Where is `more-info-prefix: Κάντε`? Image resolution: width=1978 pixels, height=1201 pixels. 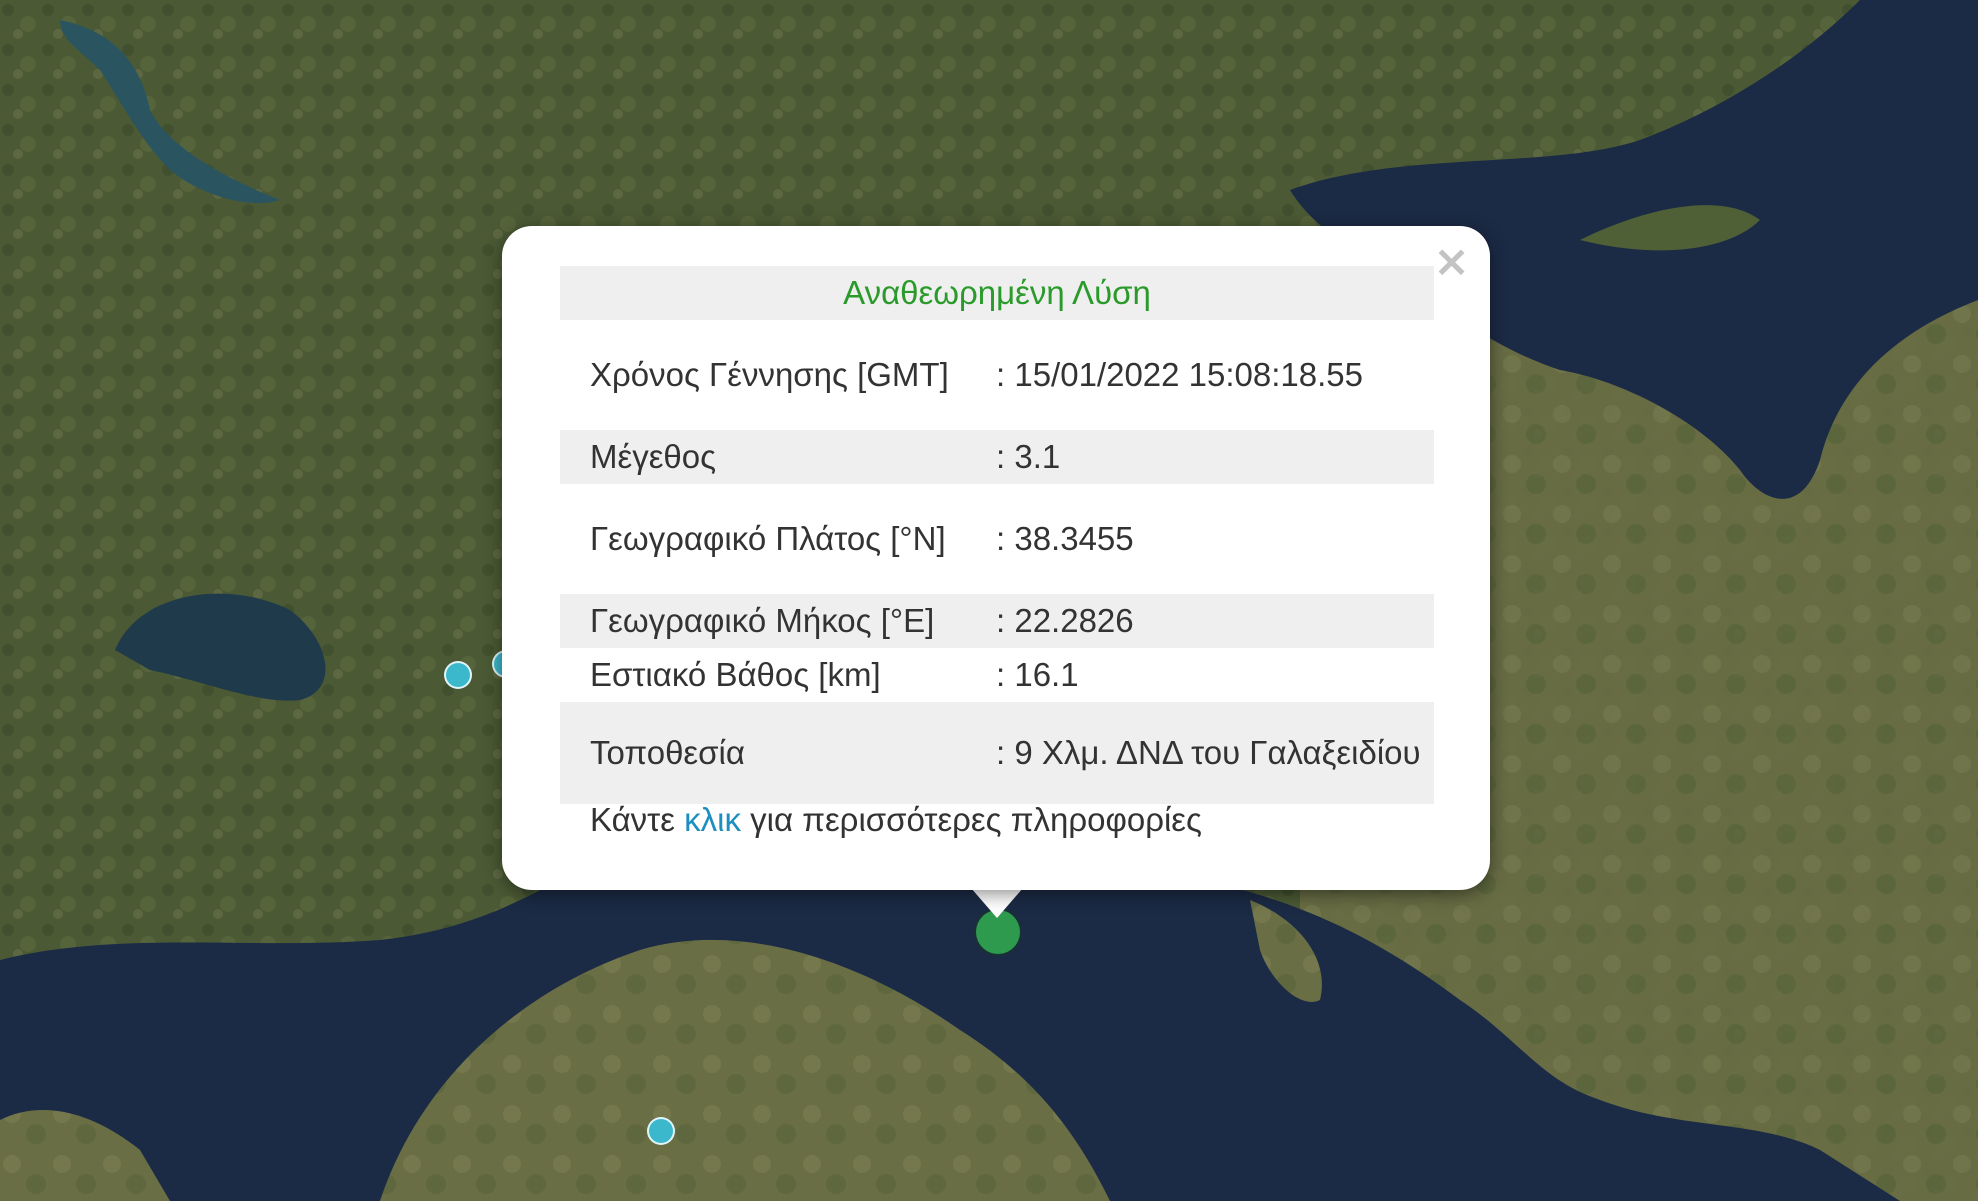
more-info-prefix: Κάντε is located at coordinates (637, 819).